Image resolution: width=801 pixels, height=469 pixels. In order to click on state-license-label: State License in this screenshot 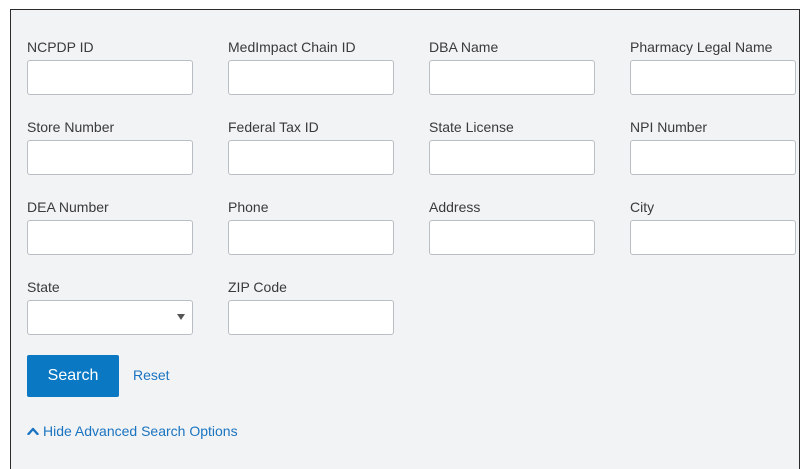, I will do `click(471, 127)`.